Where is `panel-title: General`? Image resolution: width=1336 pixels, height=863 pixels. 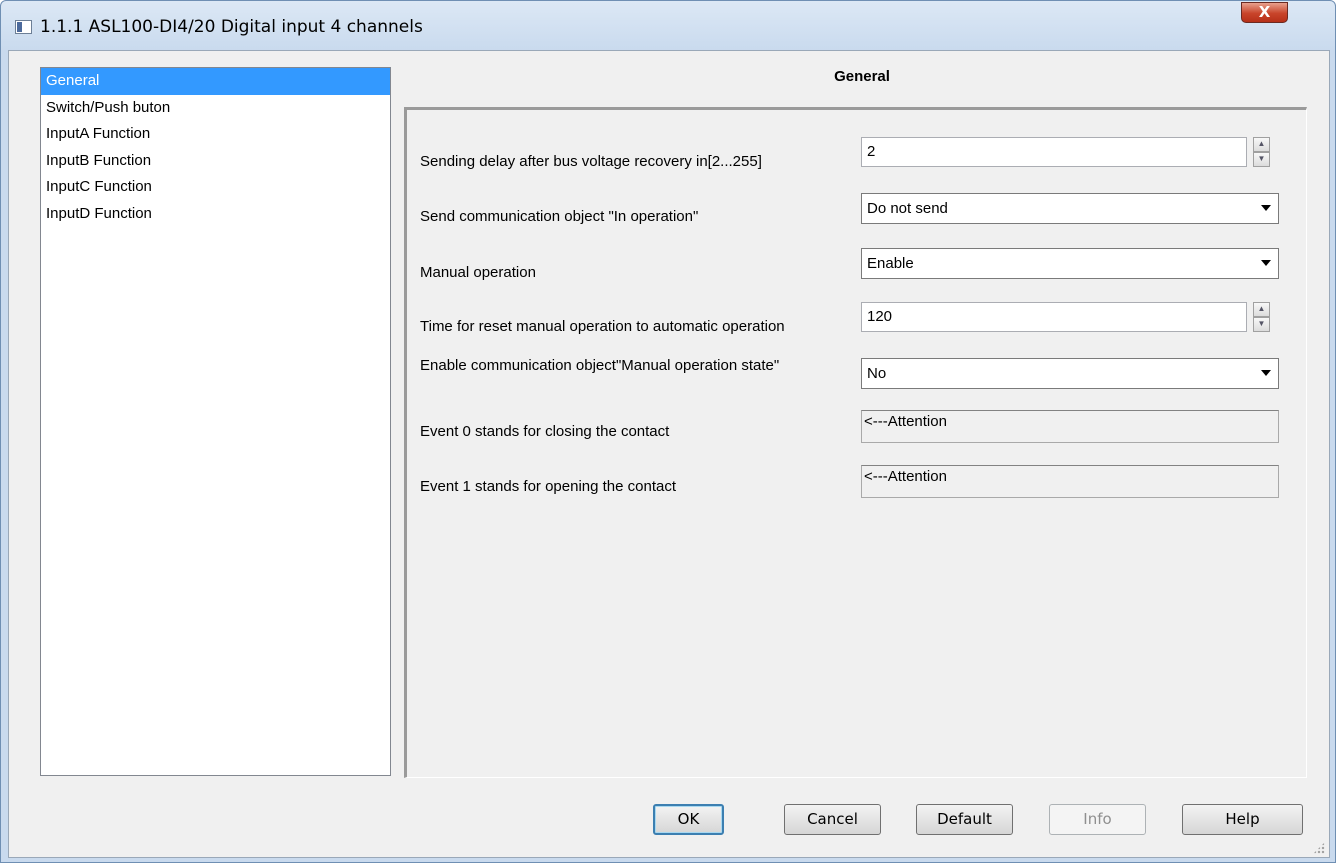 panel-title: General is located at coordinates (862, 76).